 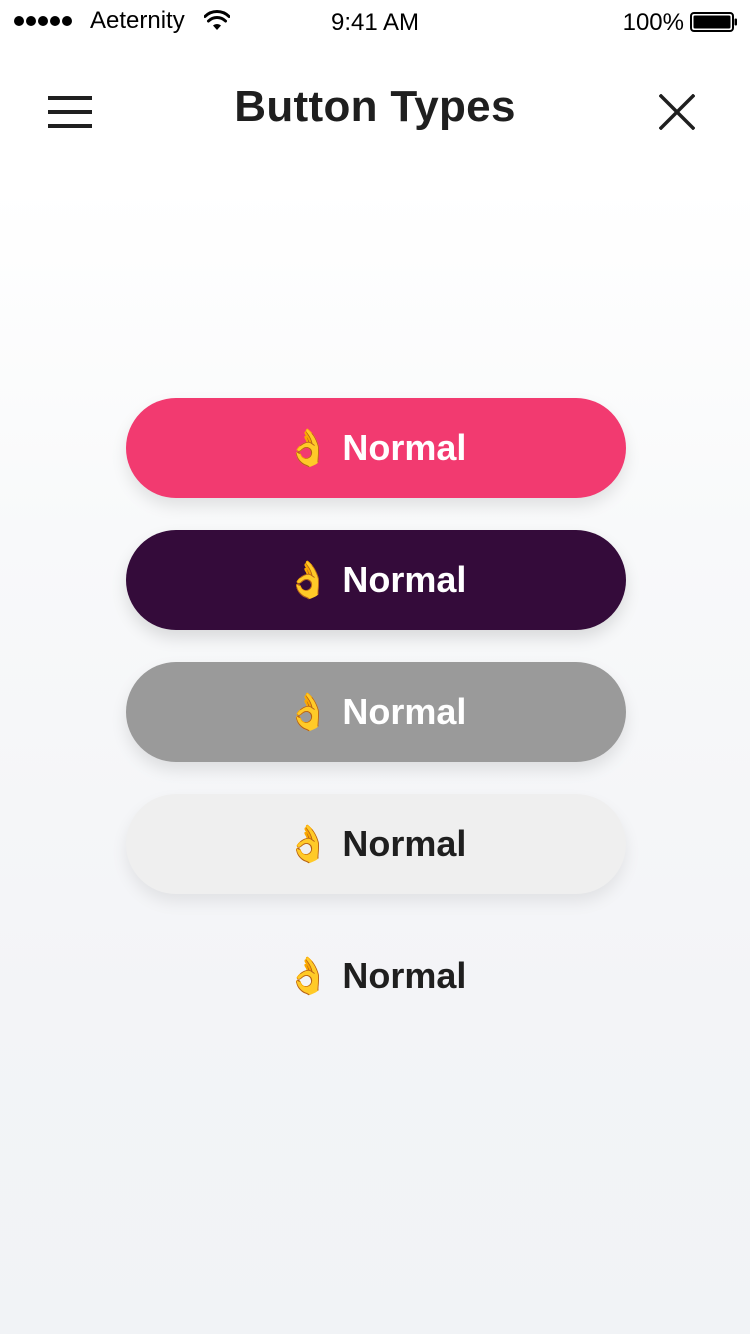 I want to click on secondary-button: 👌 Normal, so click(x=376, y=580).